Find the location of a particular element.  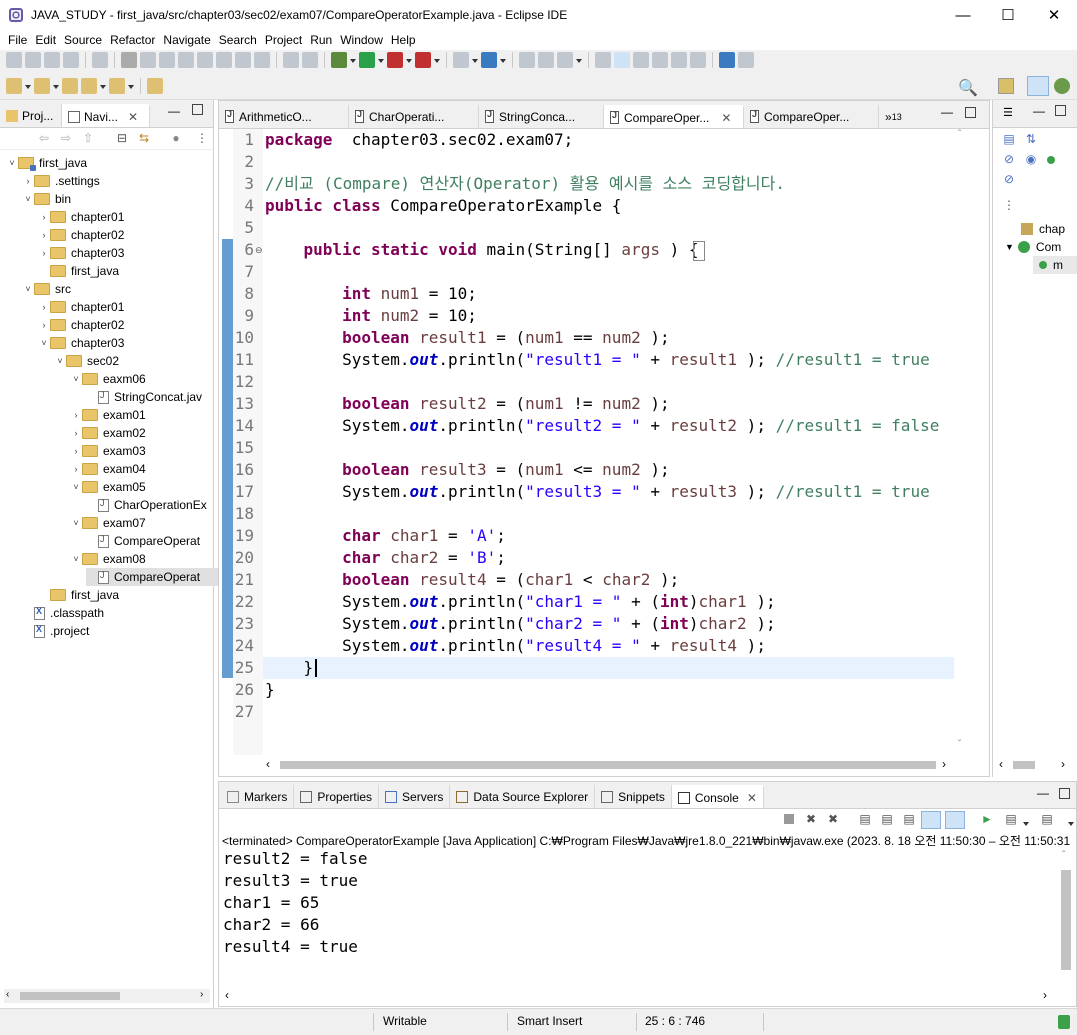

tree-item: .classpath is located at coordinates (63, 613).